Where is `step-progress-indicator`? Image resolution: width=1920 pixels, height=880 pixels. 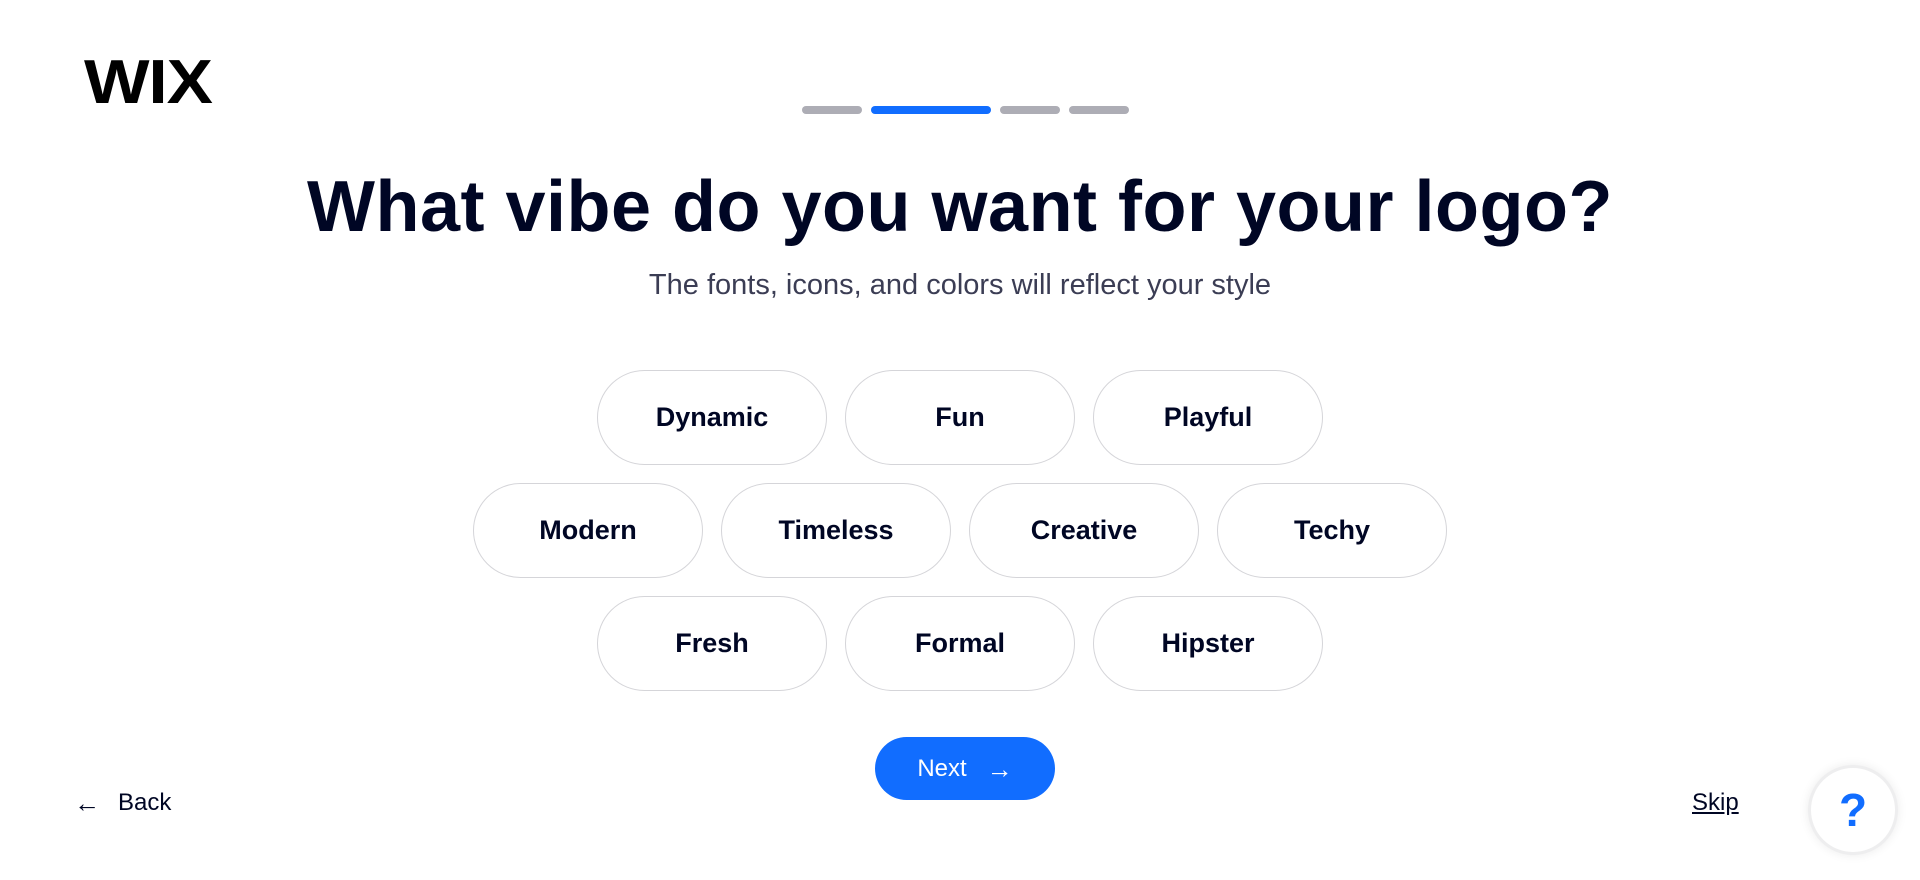 step-progress-indicator is located at coordinates (965, 110).